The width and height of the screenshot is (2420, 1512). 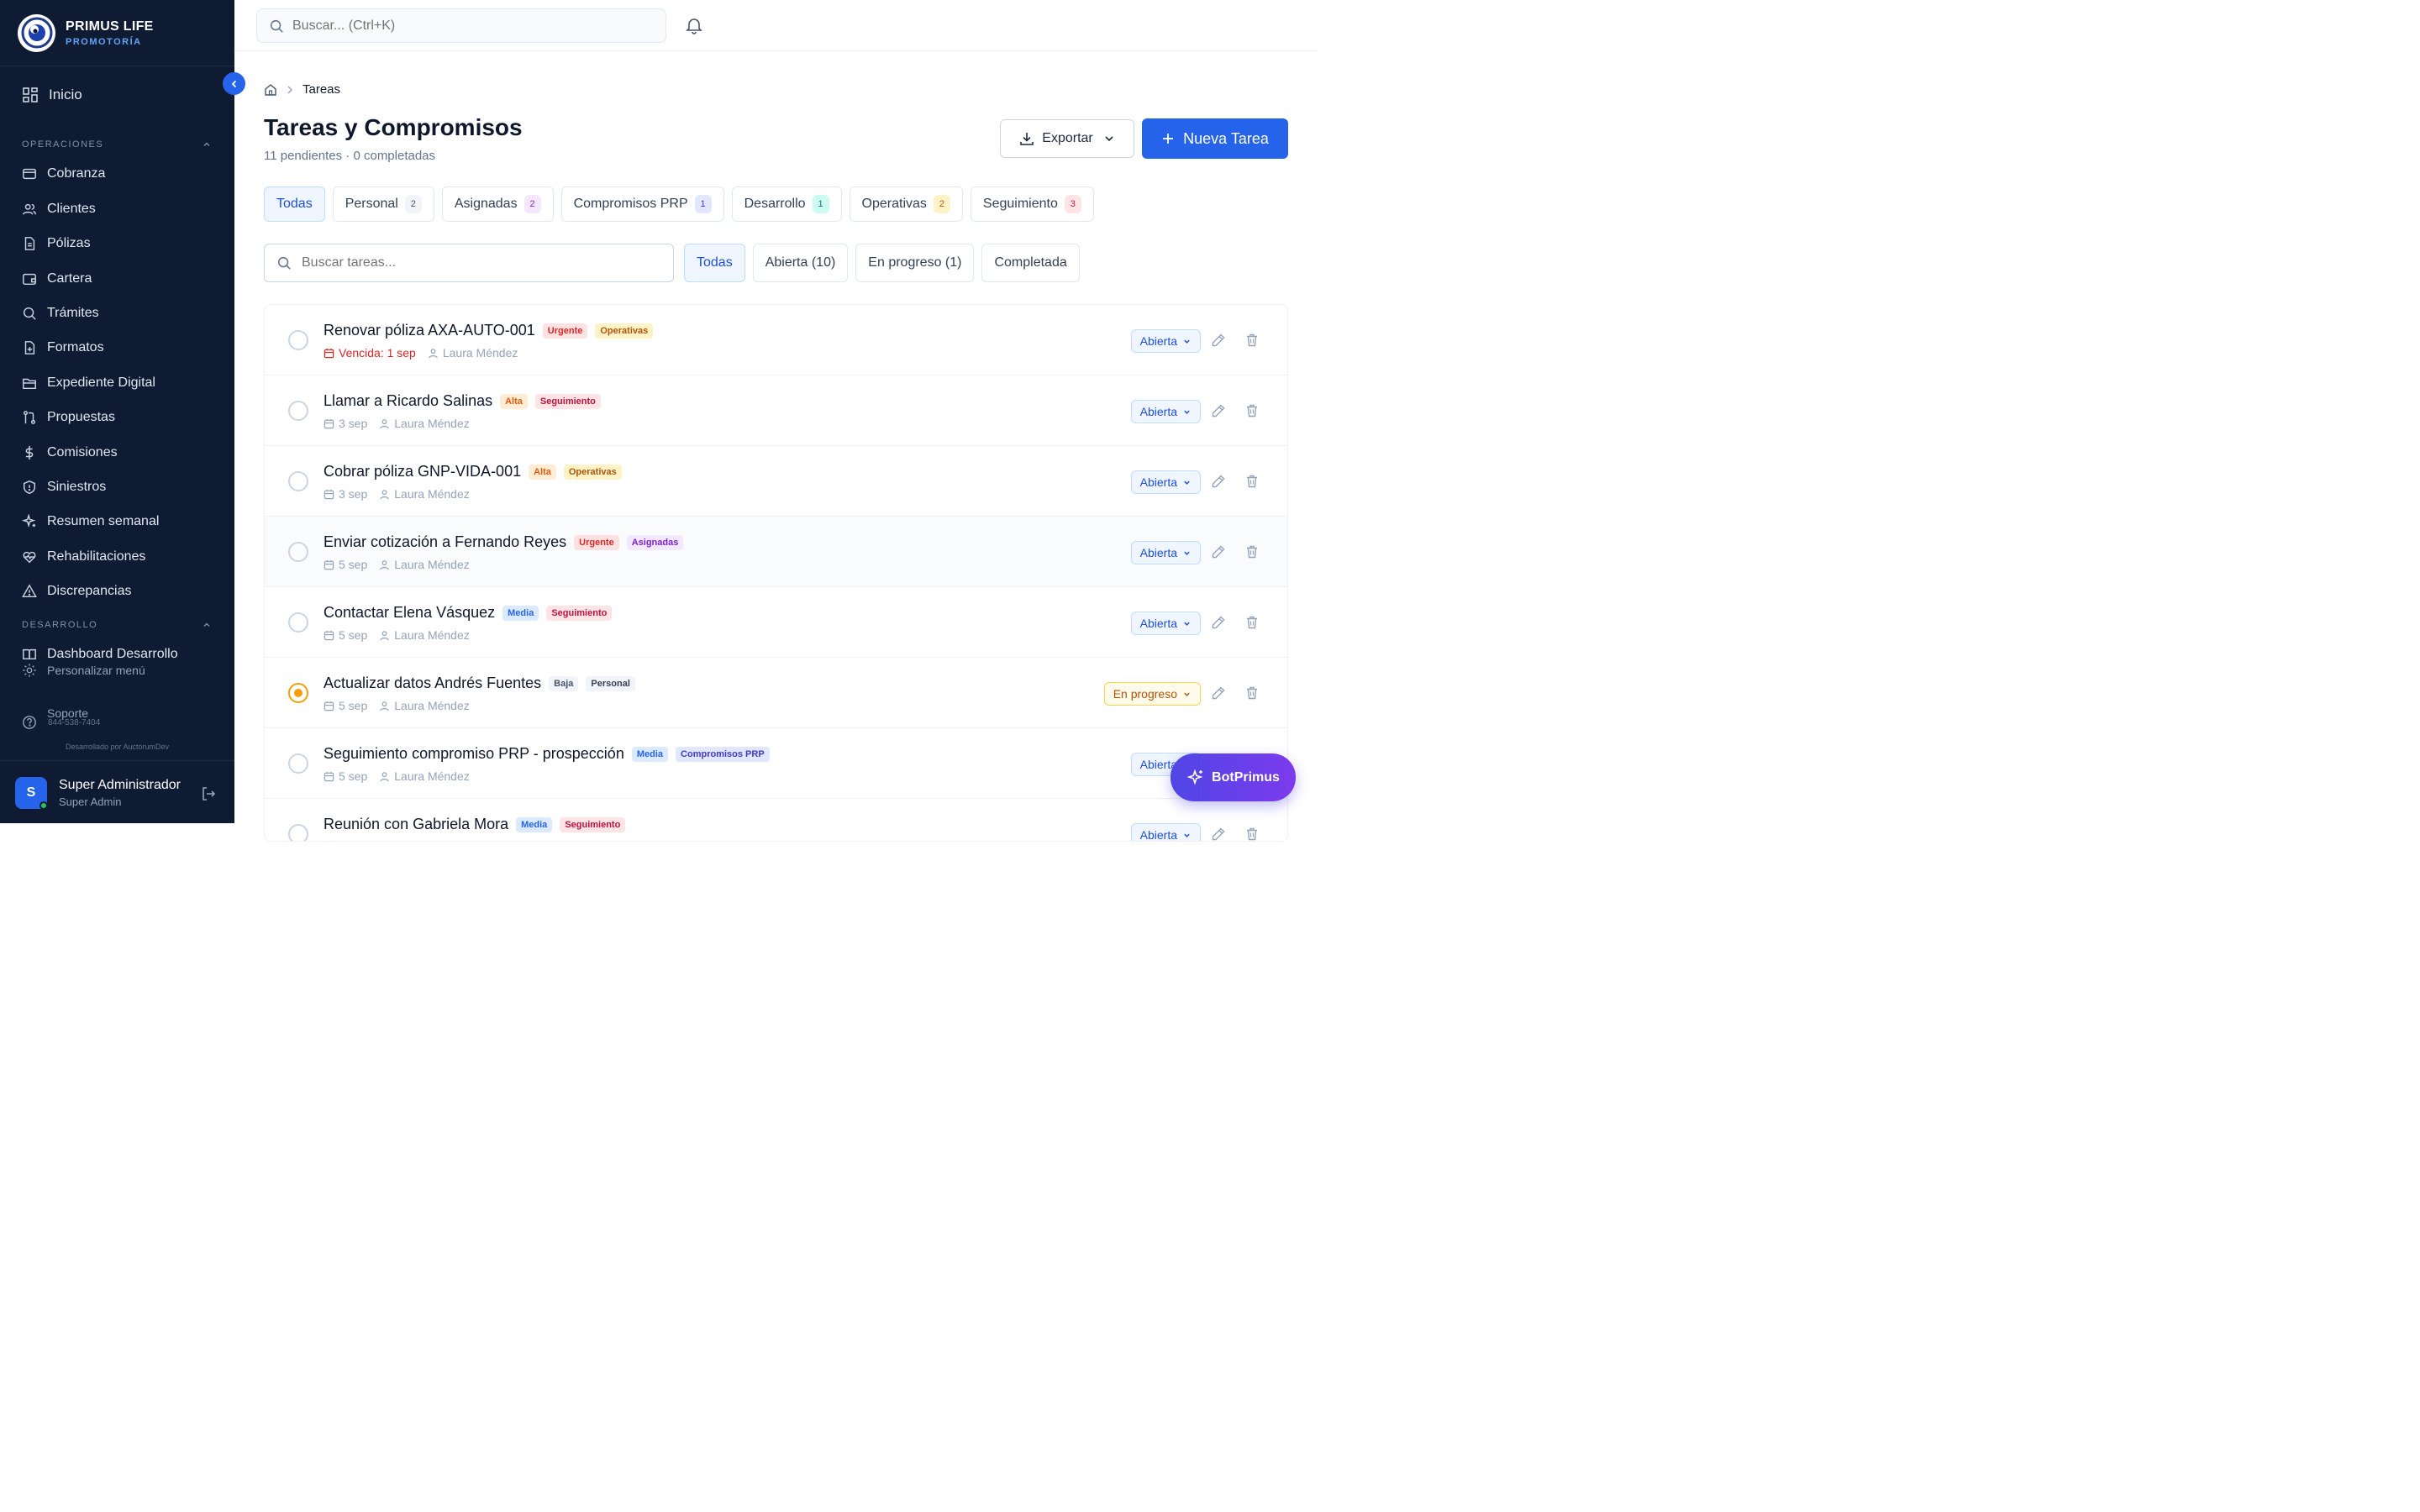 What do you see at coordinates (117, 791) in the screenshot?
I see `user-profile: S Super Administrador Super Admin` at bounding box center [117, 791].